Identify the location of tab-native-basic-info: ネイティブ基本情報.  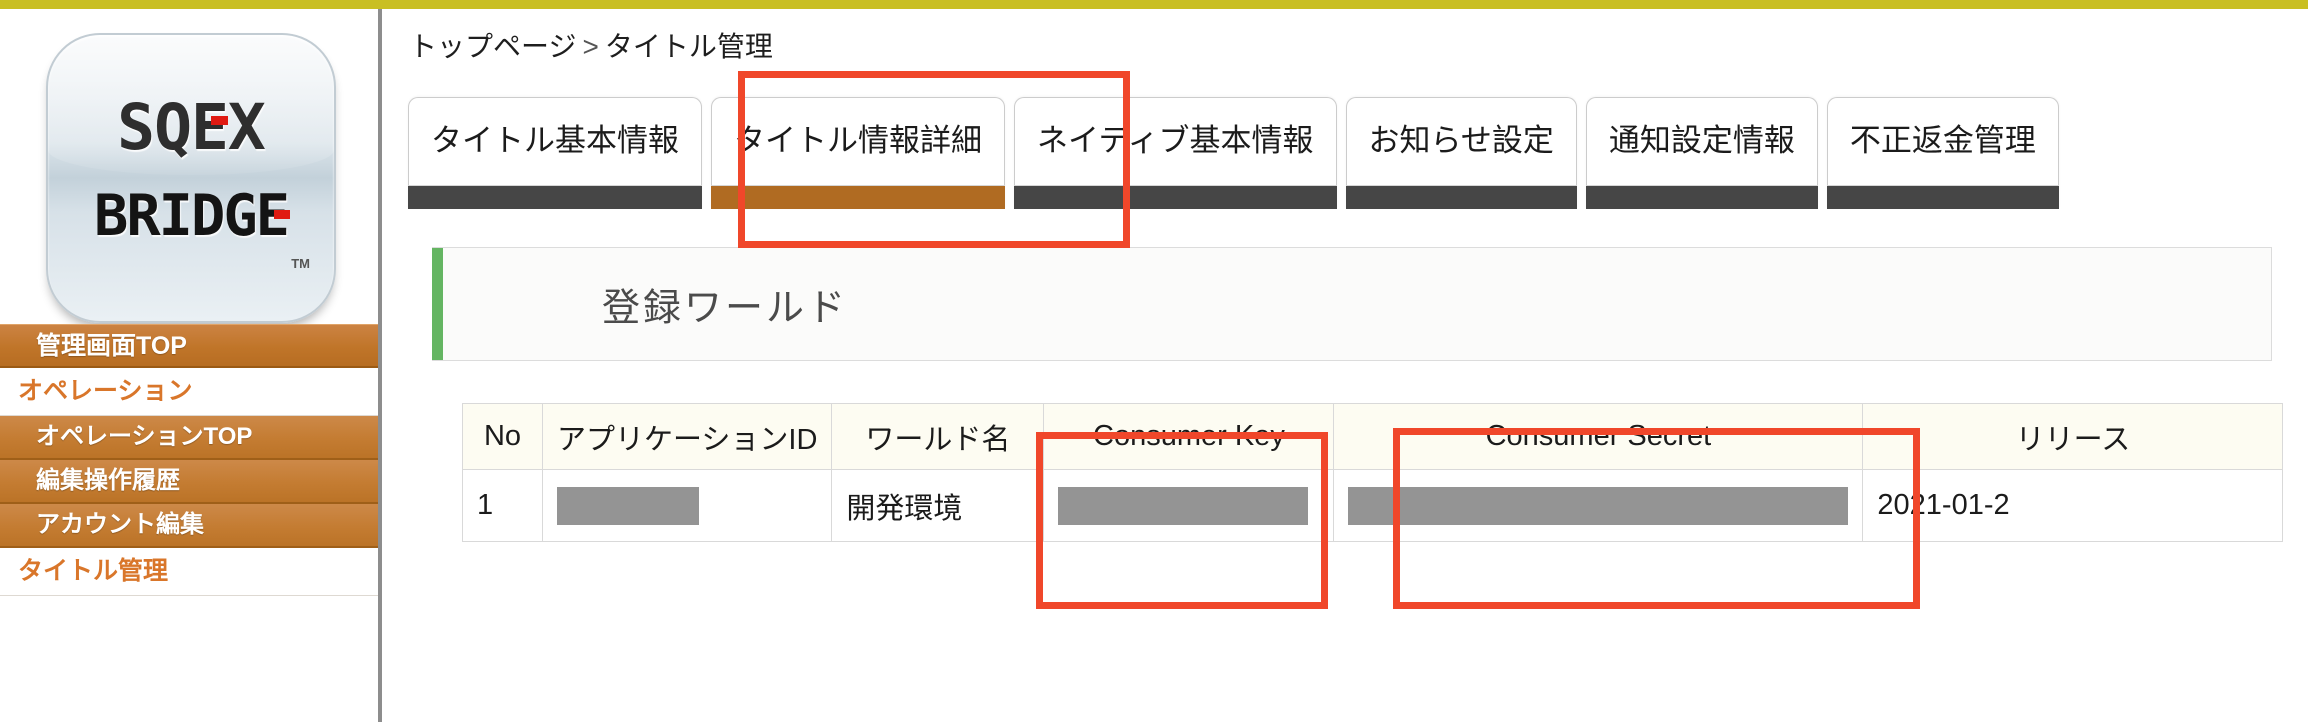
(1175, 153).